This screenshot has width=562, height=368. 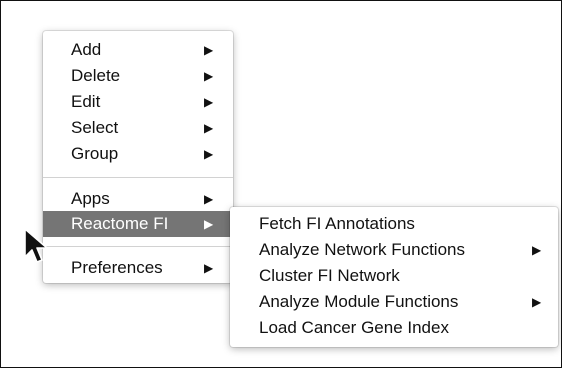 I want to click on menu-item-label: Load Cancer Gene Index, so click(x=354, y=327).